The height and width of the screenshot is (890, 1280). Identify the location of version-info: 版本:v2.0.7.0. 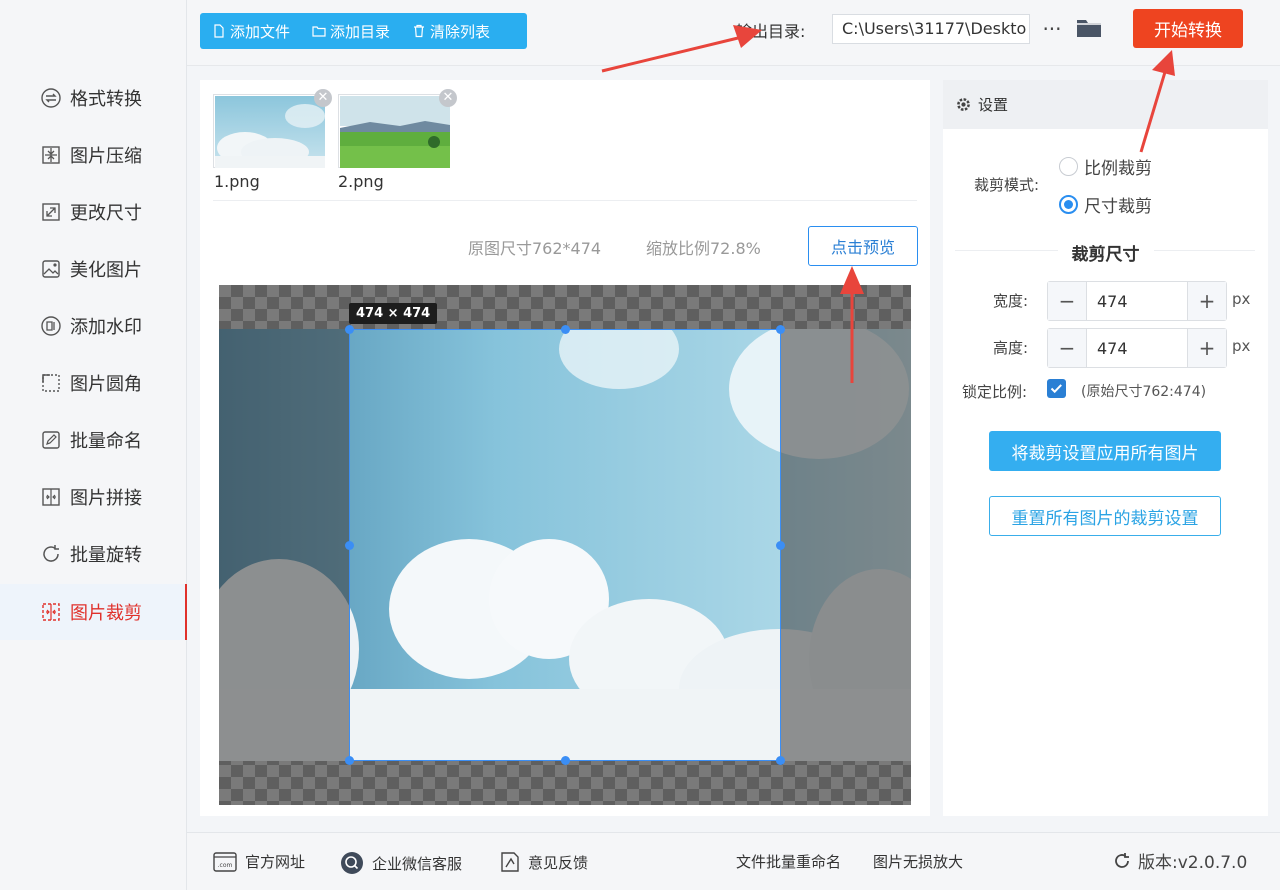
(1179, 860).